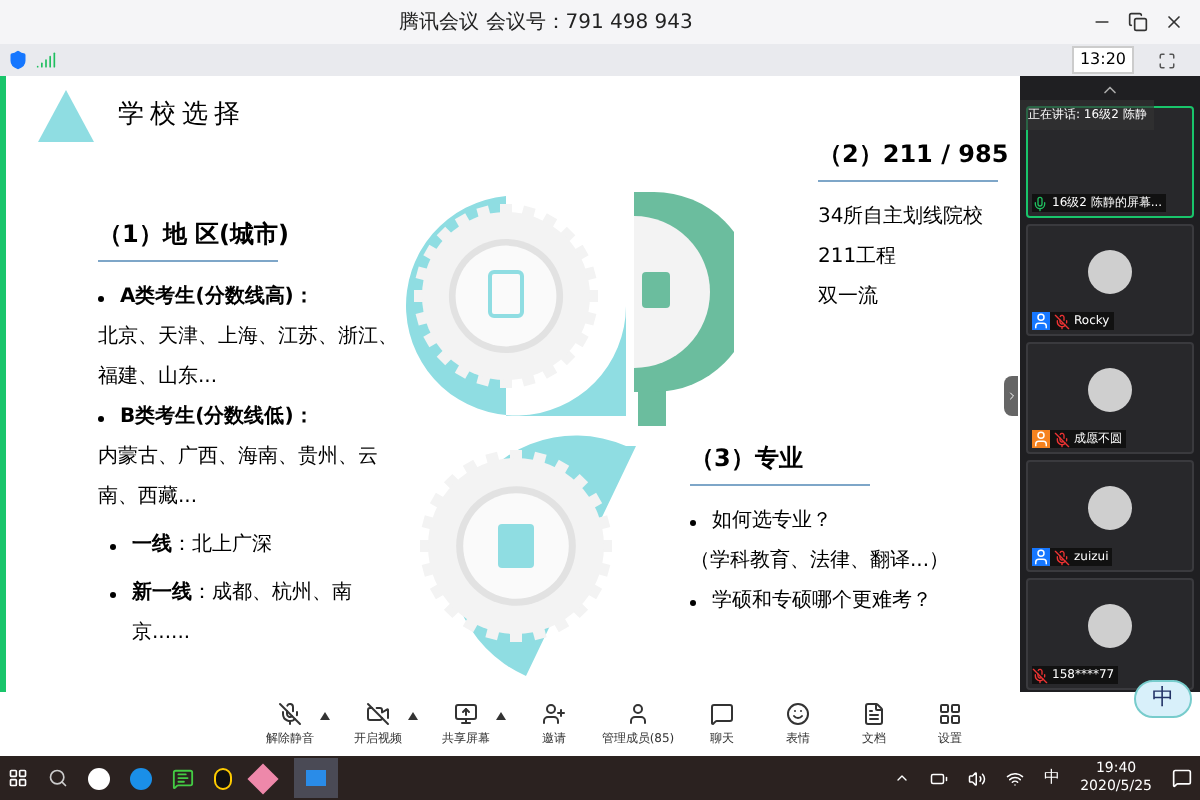  I want to click on close-icon, so click(1174, 22).